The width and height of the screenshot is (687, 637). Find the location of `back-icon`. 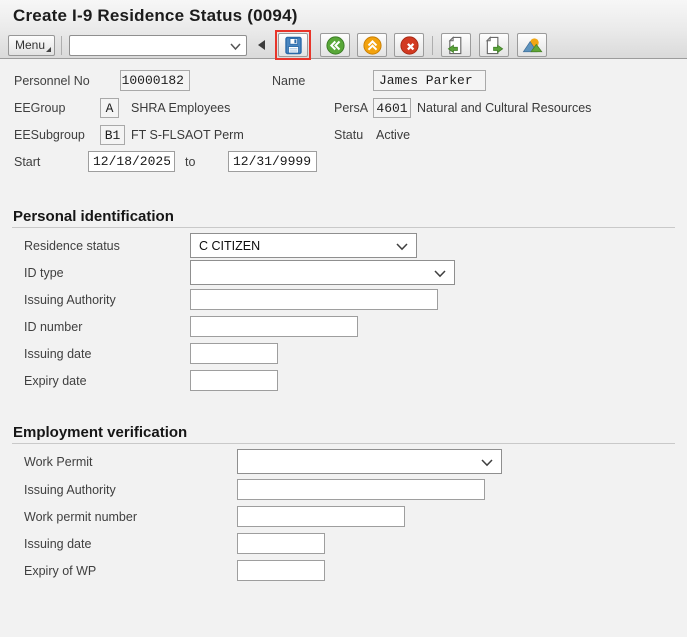

back-icon is located at coordinates (335, 45).